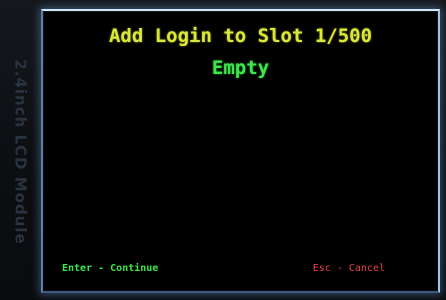 The width and height of the screenshot is (446, 300). Describe the element at coordinates (348, 268) in the screenshot. I see `cancel-hint: Esc - Cancel` at that location.